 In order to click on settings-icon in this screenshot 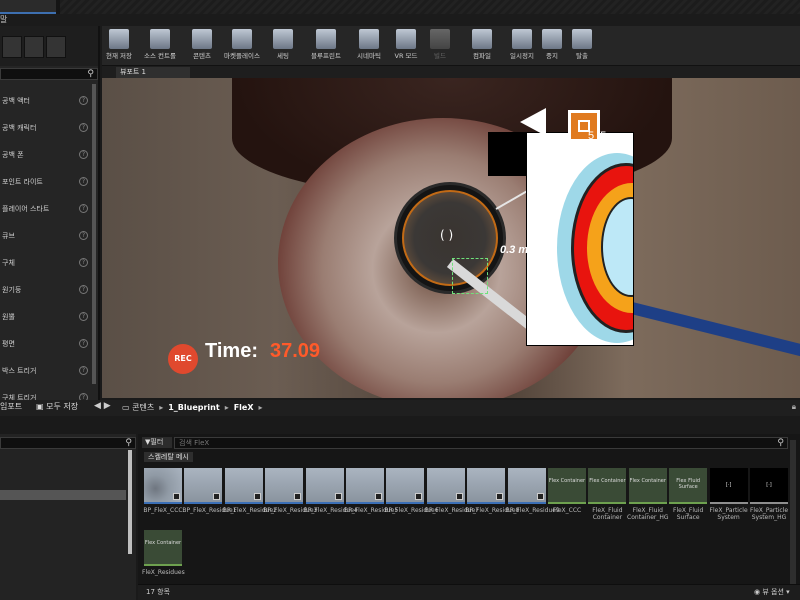, I will do `click(283, 39)`.